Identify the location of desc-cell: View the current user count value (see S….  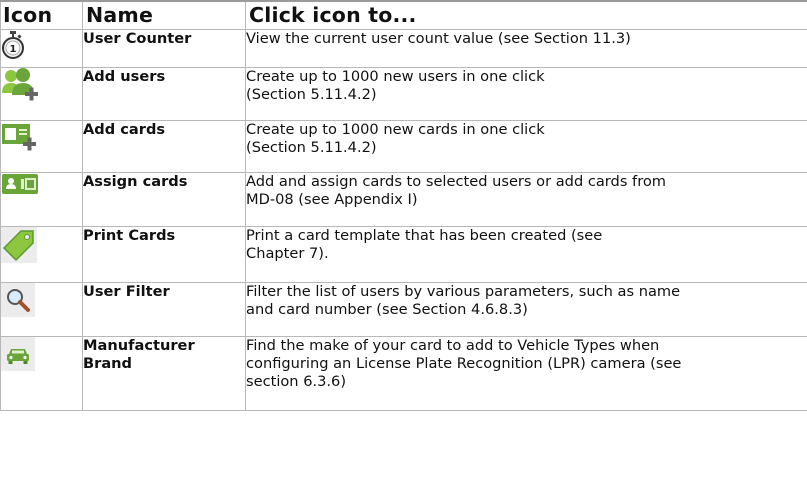
(526, 48).